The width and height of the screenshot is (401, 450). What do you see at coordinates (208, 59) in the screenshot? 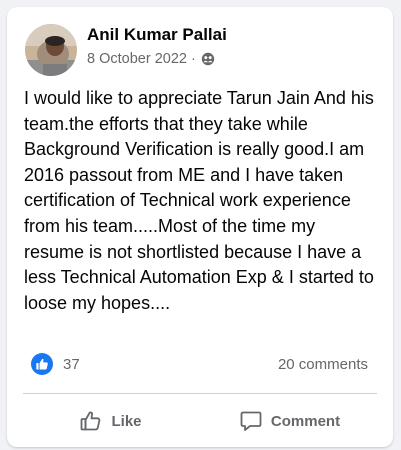
I see `friends-icon` at bounding box center [208, 59].